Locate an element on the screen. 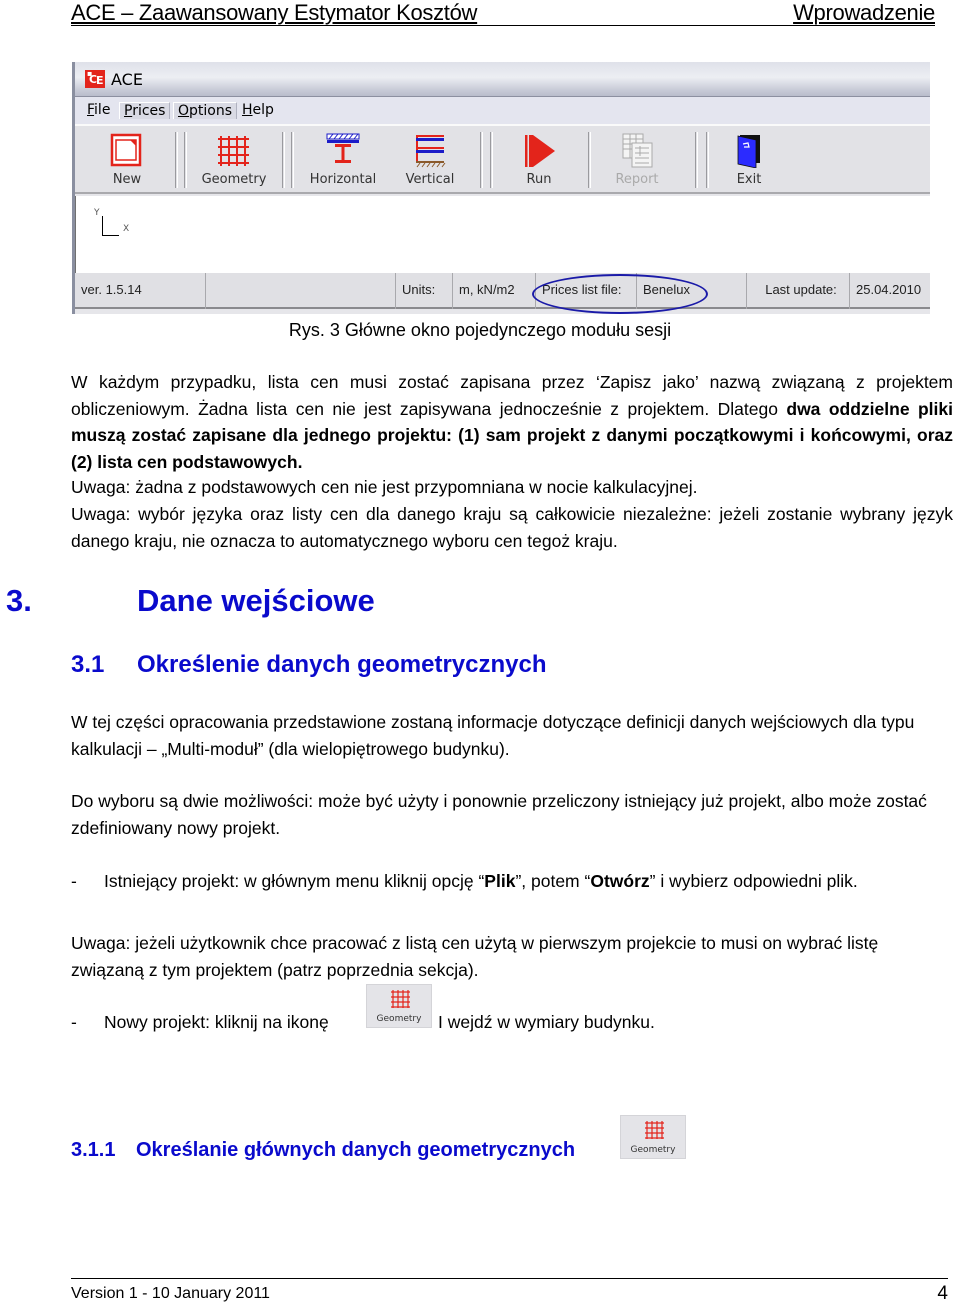 The height and width of the screenshot is (1305, 960). toolbar-new-button: New is located at coordinates (127, 159).